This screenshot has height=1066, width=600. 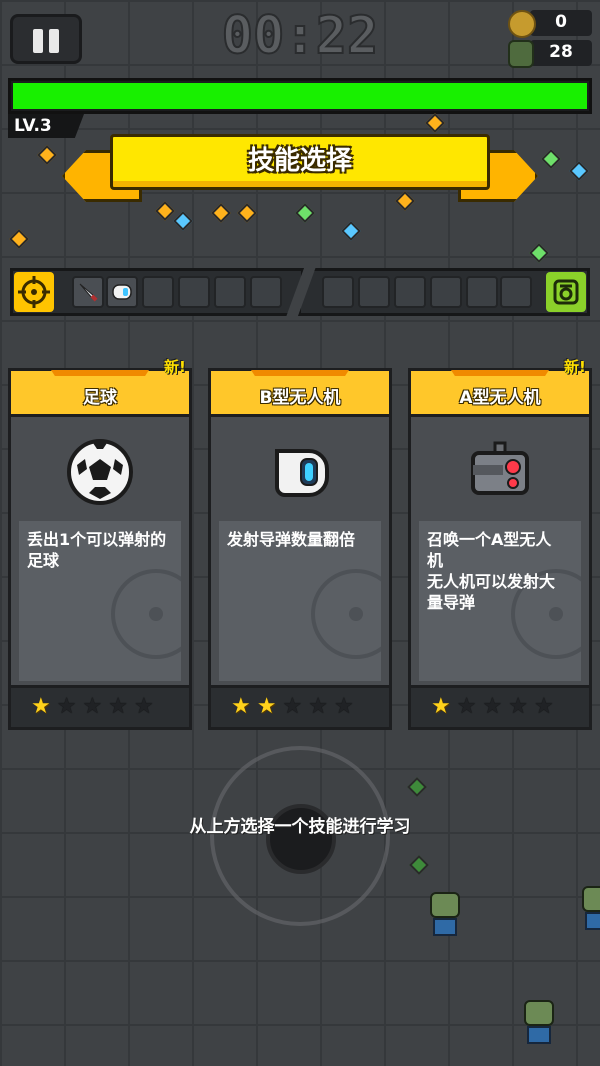 I want to click on skill-card-soccer: 足球 丢出1个可以弹射的 足球 ★ ★ ★ ★ ★, so click(x=100, y=549).